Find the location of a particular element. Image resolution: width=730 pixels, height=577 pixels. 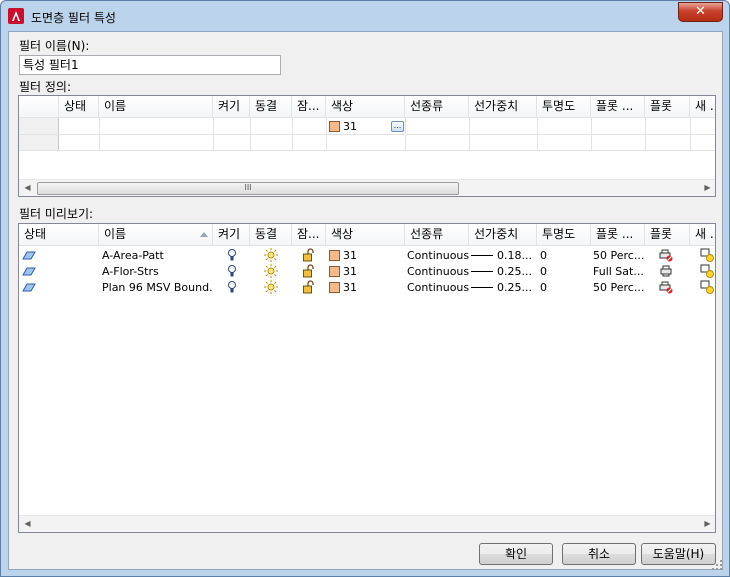

cancel-button: 취소 is located at coordinates (599, 554).